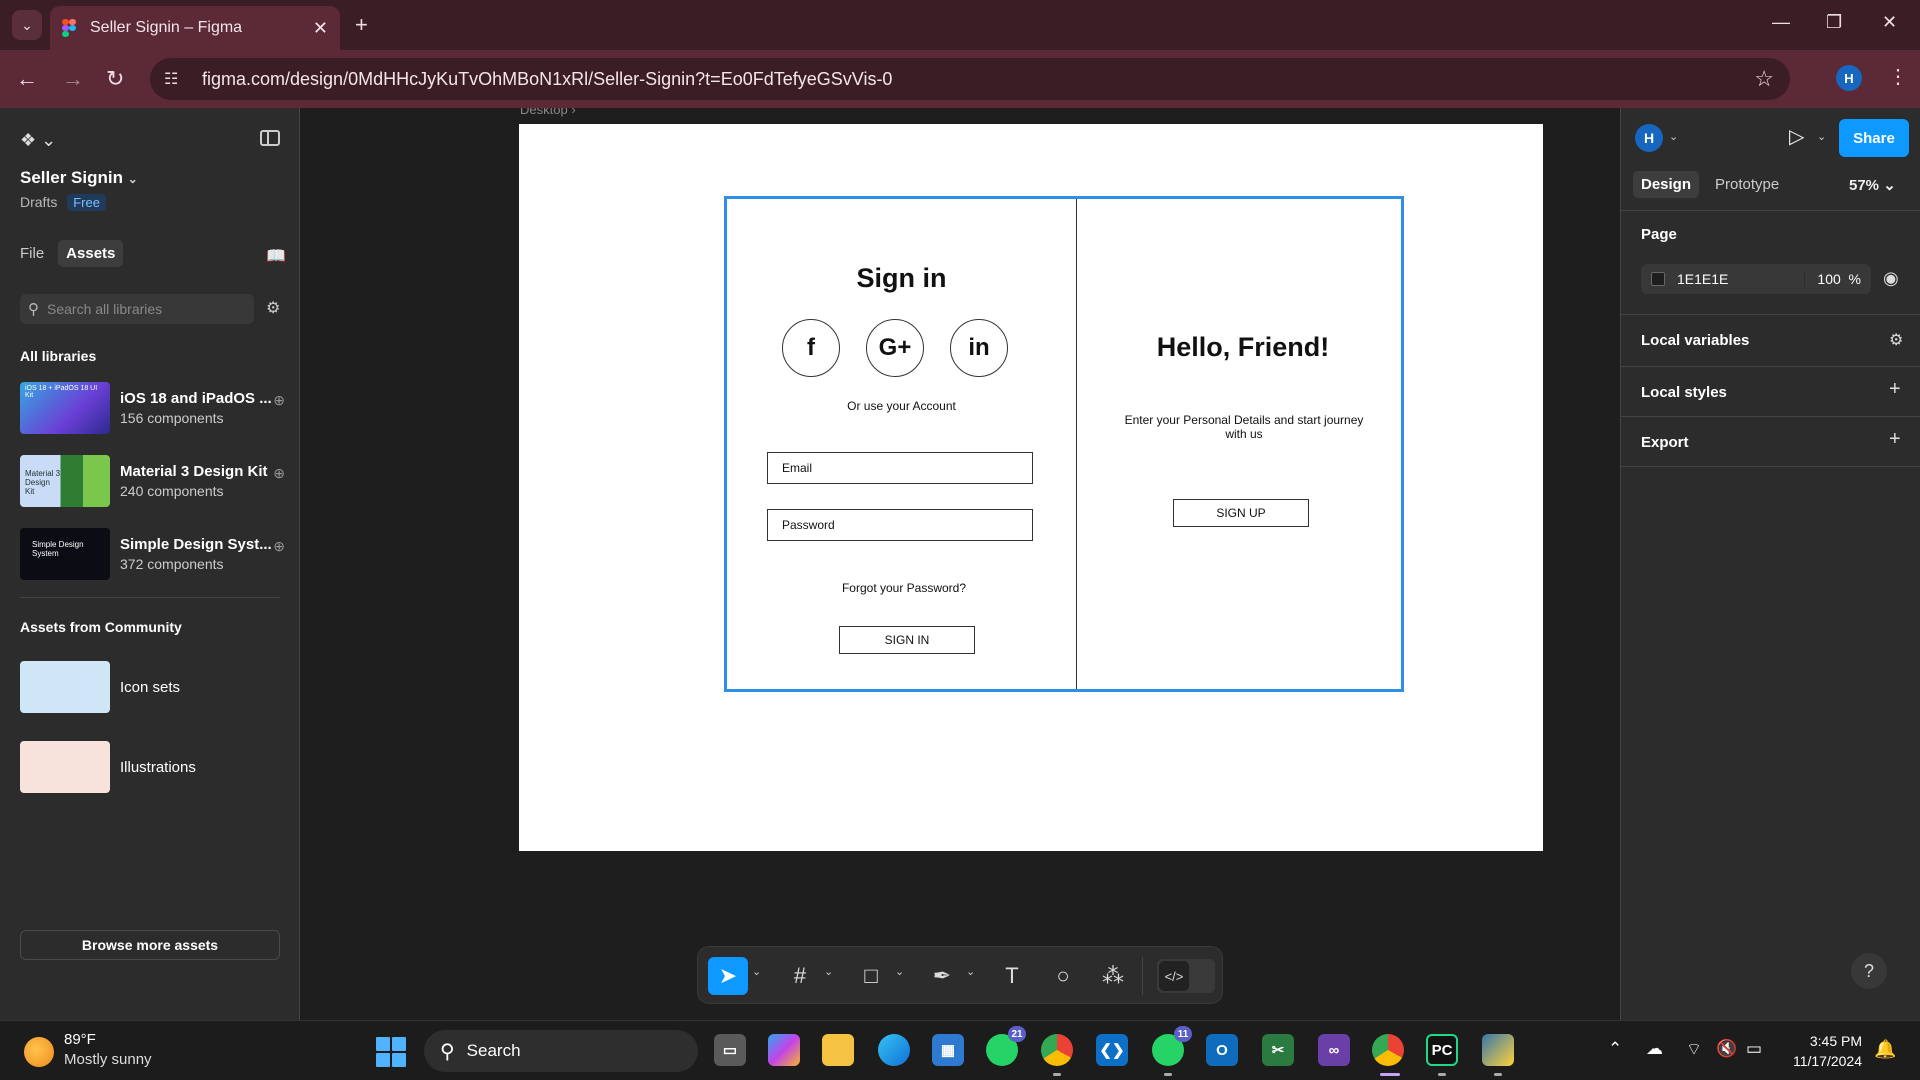  Describe the element at coordinates (108, 1059) in the screenshot. I see `weather-condition: Mostly sunny` at that location.